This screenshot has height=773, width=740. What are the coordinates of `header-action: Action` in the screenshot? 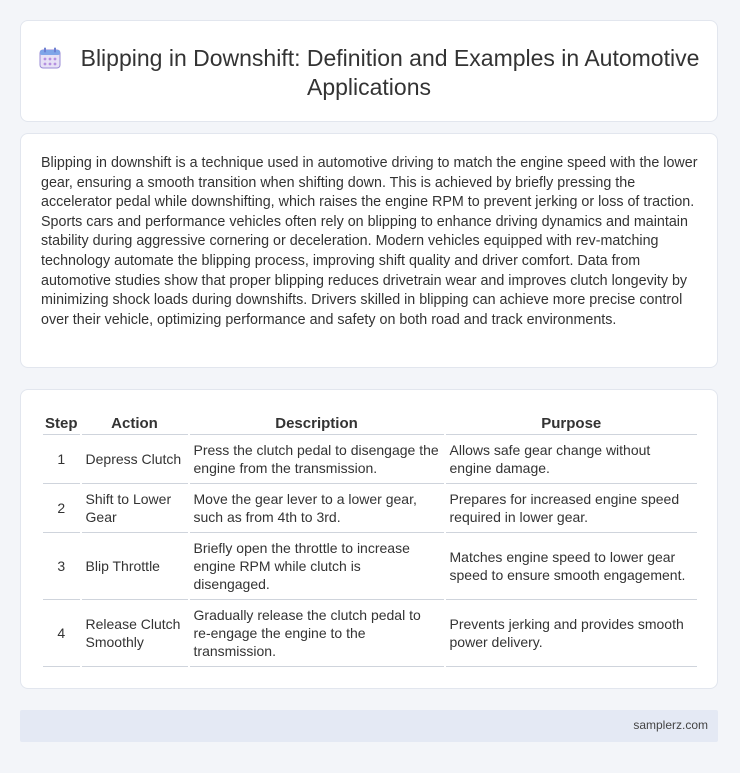 It's located at (134, 423).